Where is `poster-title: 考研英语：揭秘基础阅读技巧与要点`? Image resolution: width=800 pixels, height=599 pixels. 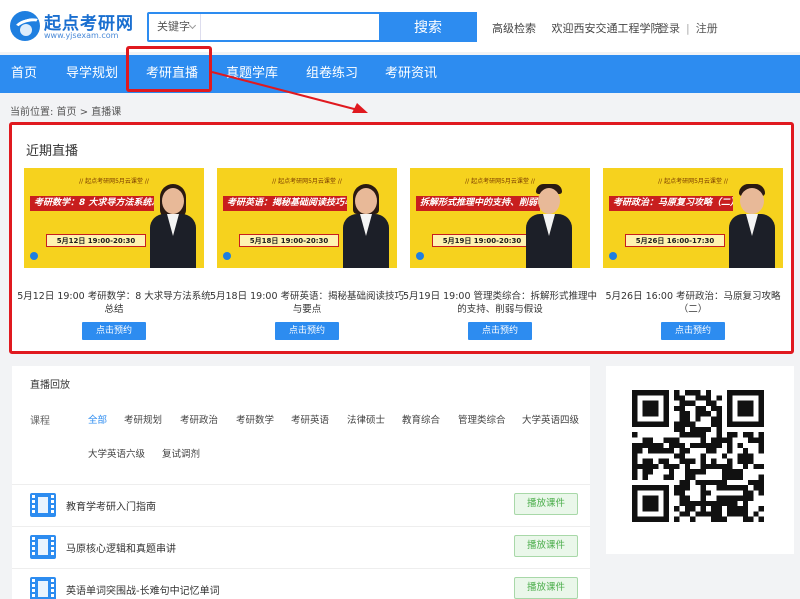
poster-title: 考研英语：揭秘基础阅读技巧与要点 is located at coordinates (285, 203).